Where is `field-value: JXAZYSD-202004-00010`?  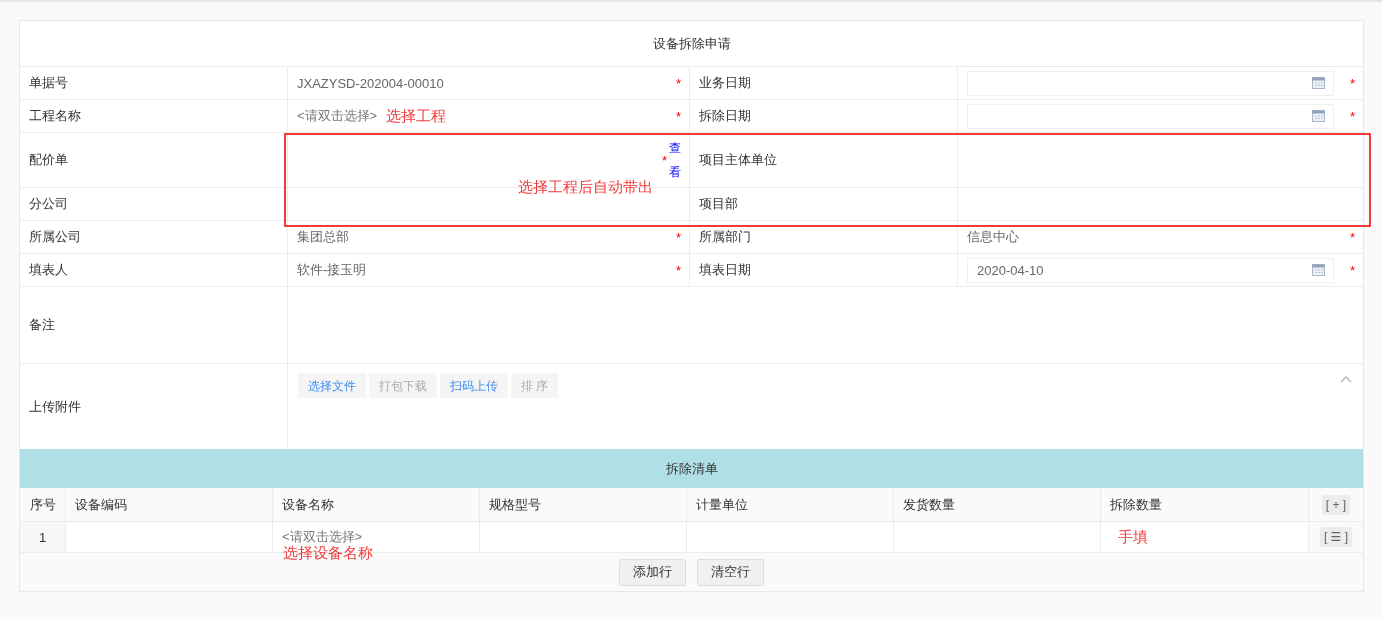 field-value: JXAZYSD-202004-00010 is located at coordinates (370, 83).